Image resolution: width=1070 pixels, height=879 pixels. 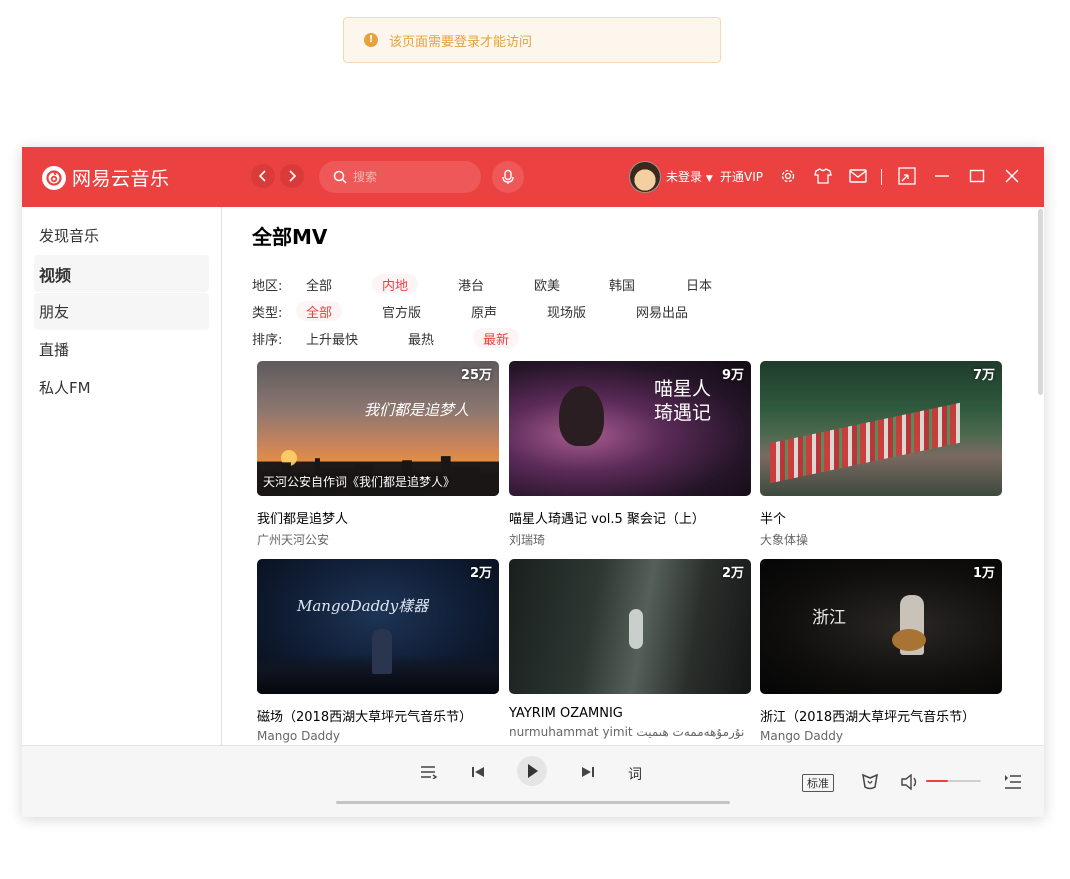 I want to click on area-option-mainland: 内地, so click(x=395, y=284).